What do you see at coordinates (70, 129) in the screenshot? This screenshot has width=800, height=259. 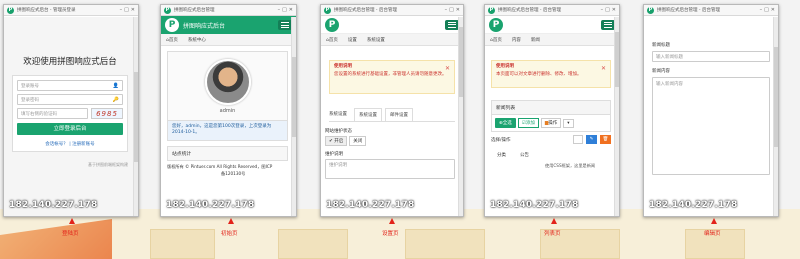 I see `login-button: 立即登录后台` at bounding box center [70, 129].